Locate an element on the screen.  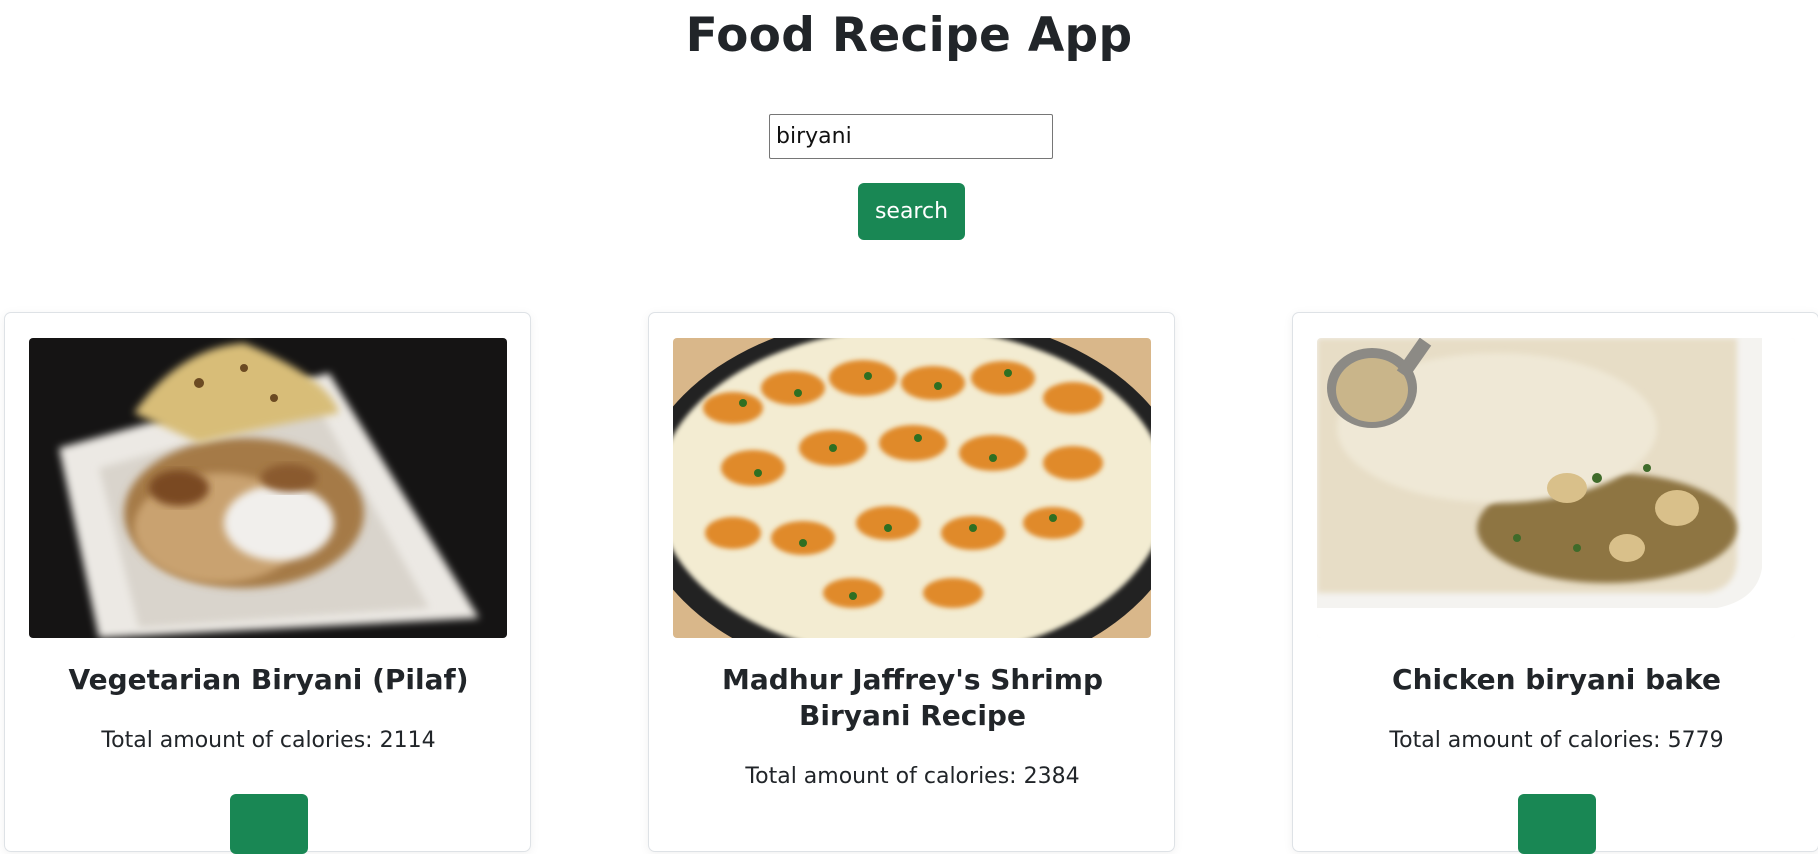
recipe-title: Madhur Jaffrey's Shrimp Biryani Recipe is located at coordinates (912, 697).